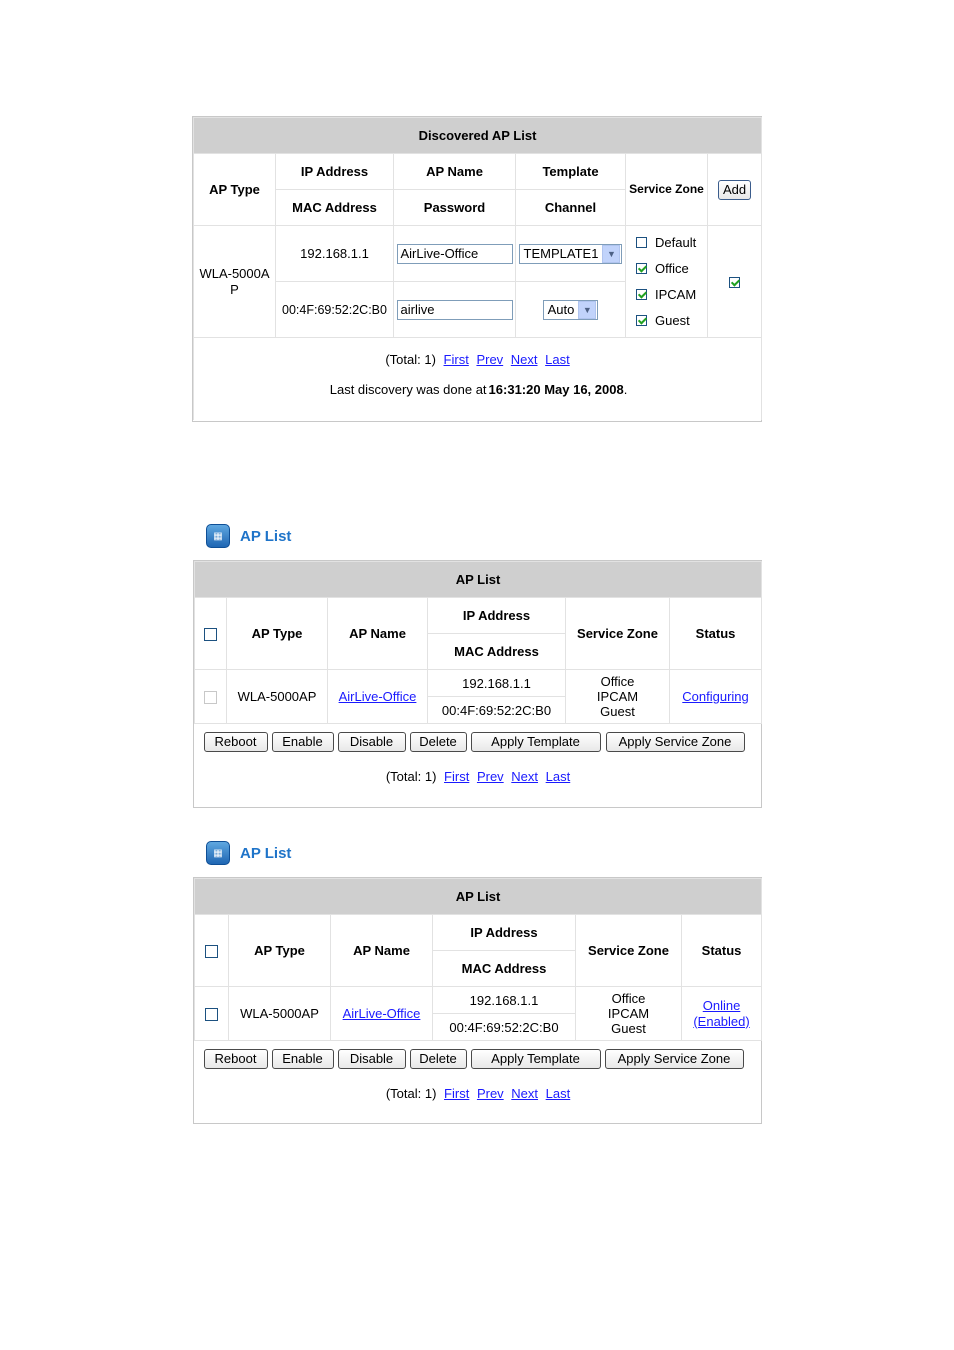  Describe the element at coordinates (641, 294) in the screenshot. I see `zone-checkbox-ipcam` at that location.